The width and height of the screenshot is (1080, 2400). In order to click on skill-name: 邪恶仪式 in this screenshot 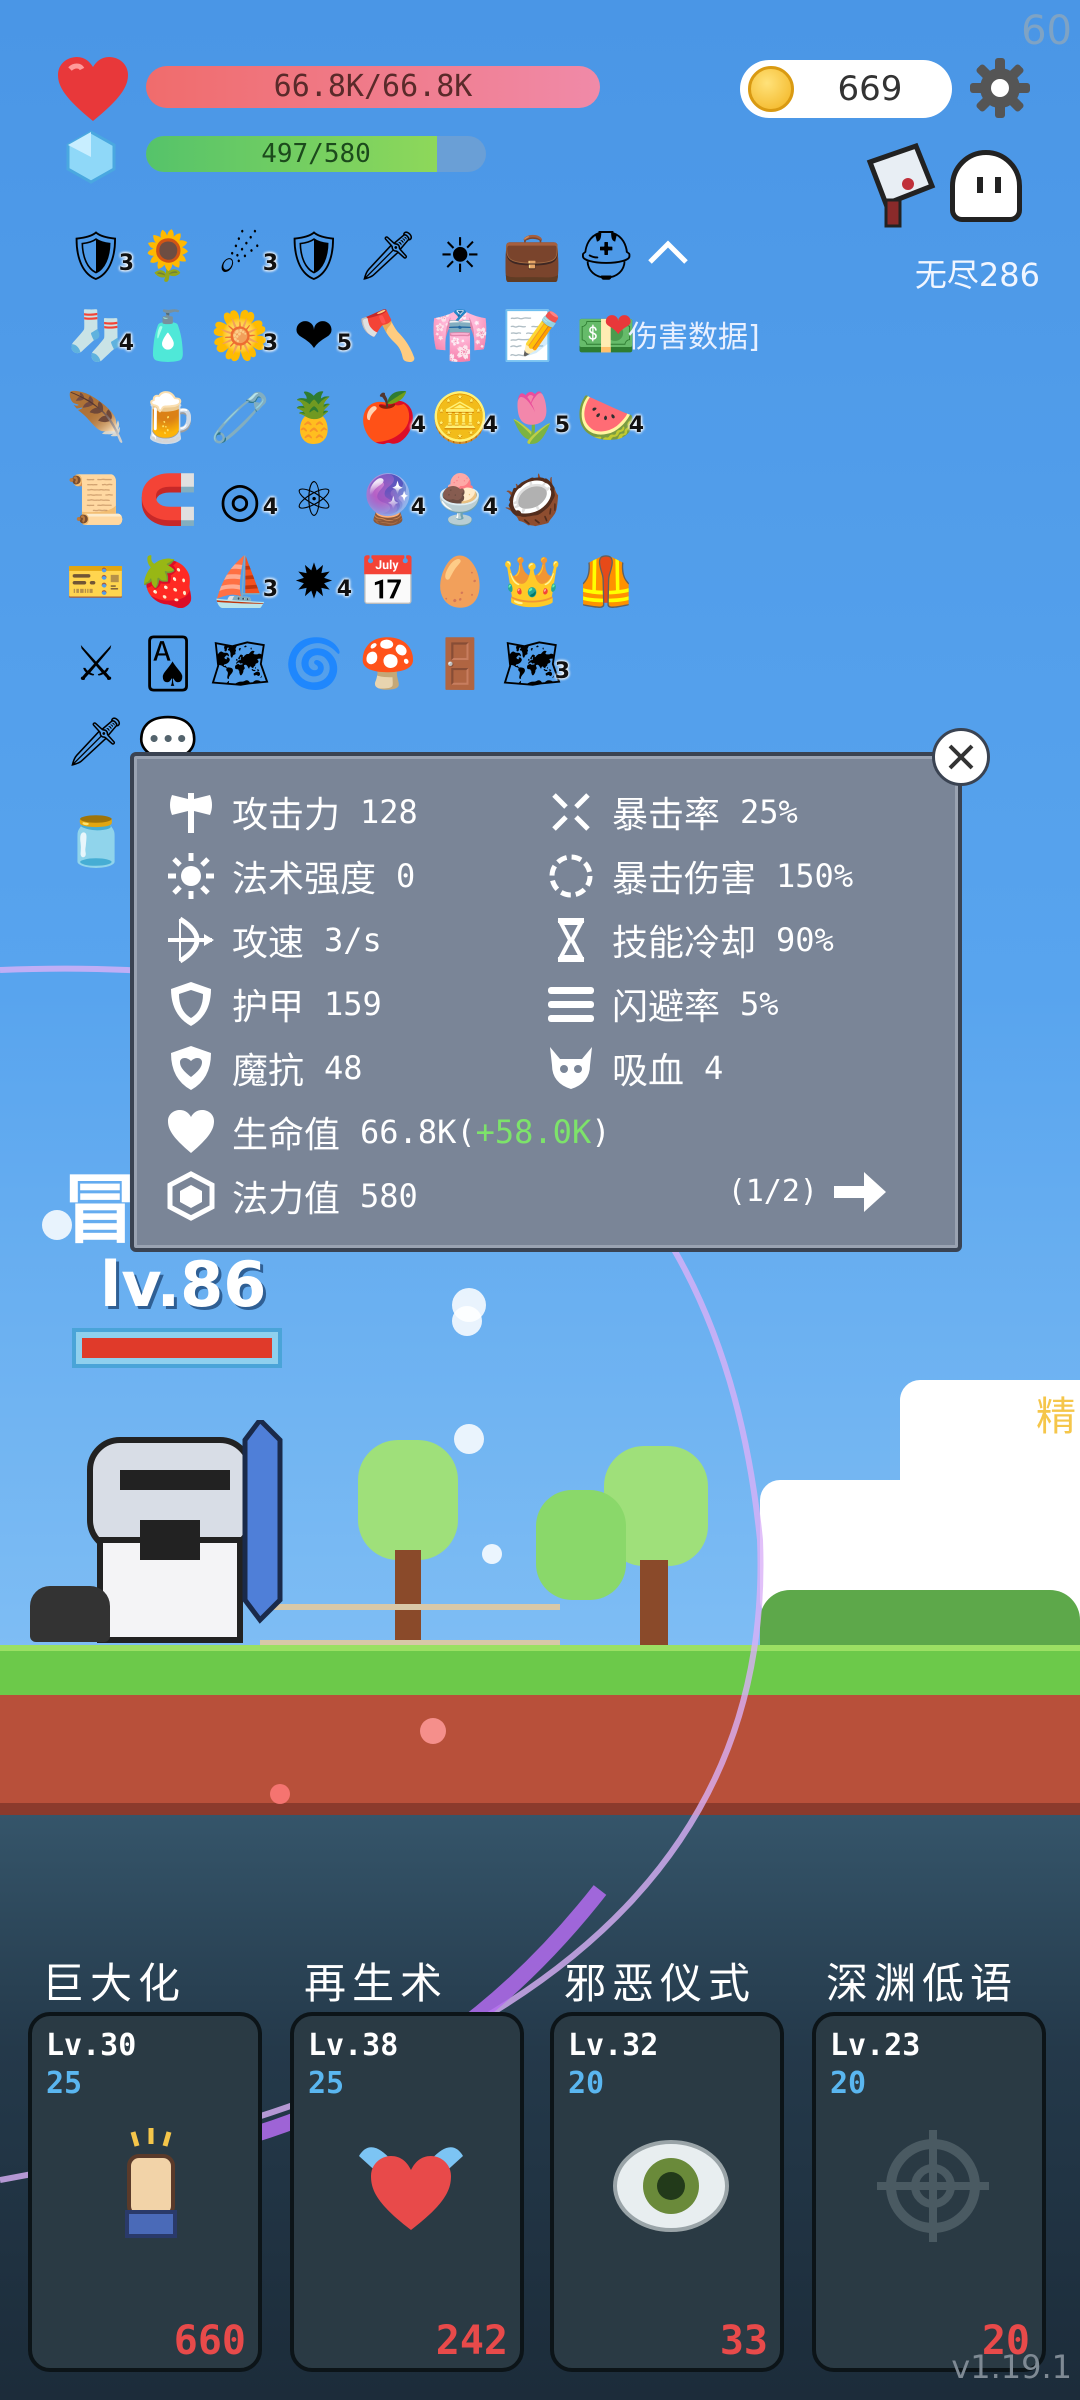, I will do `click(660, 1983)`.